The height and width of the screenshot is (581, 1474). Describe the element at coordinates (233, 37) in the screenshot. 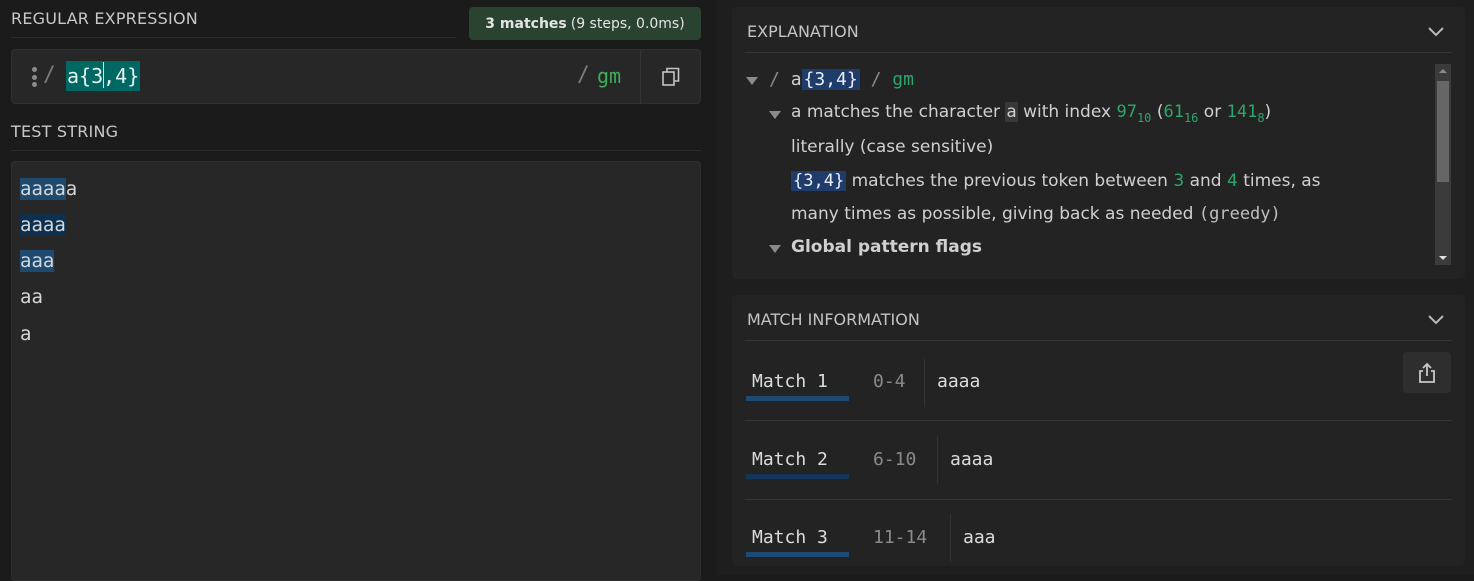

I see `regex-title-divider` at that location.